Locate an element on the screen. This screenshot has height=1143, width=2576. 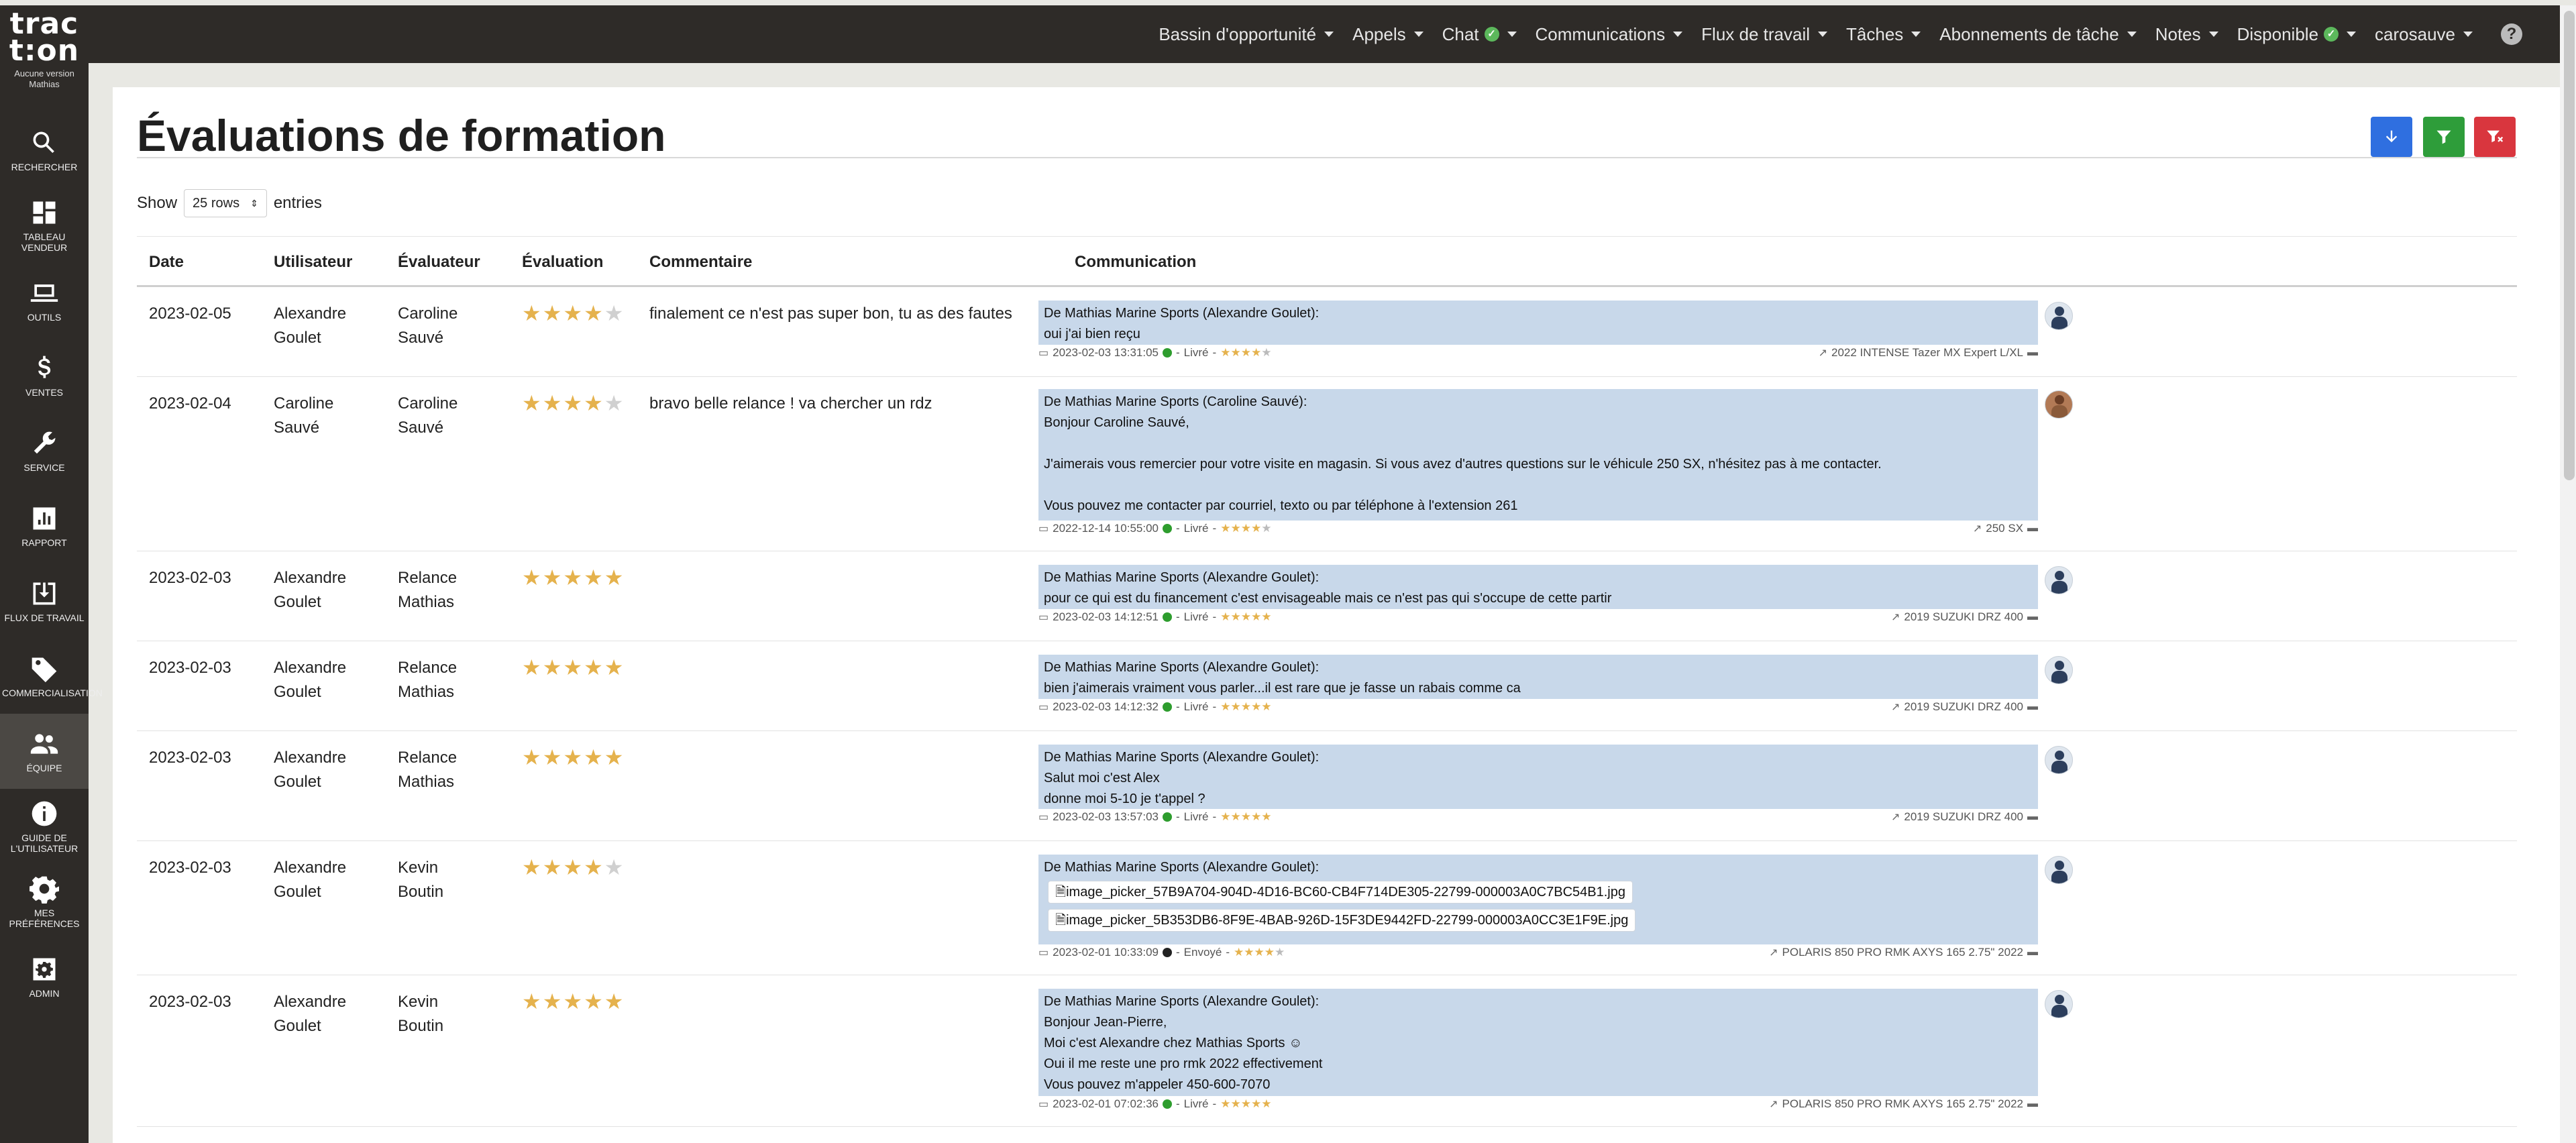
avatar-body is located at coordinates (2059, 678).